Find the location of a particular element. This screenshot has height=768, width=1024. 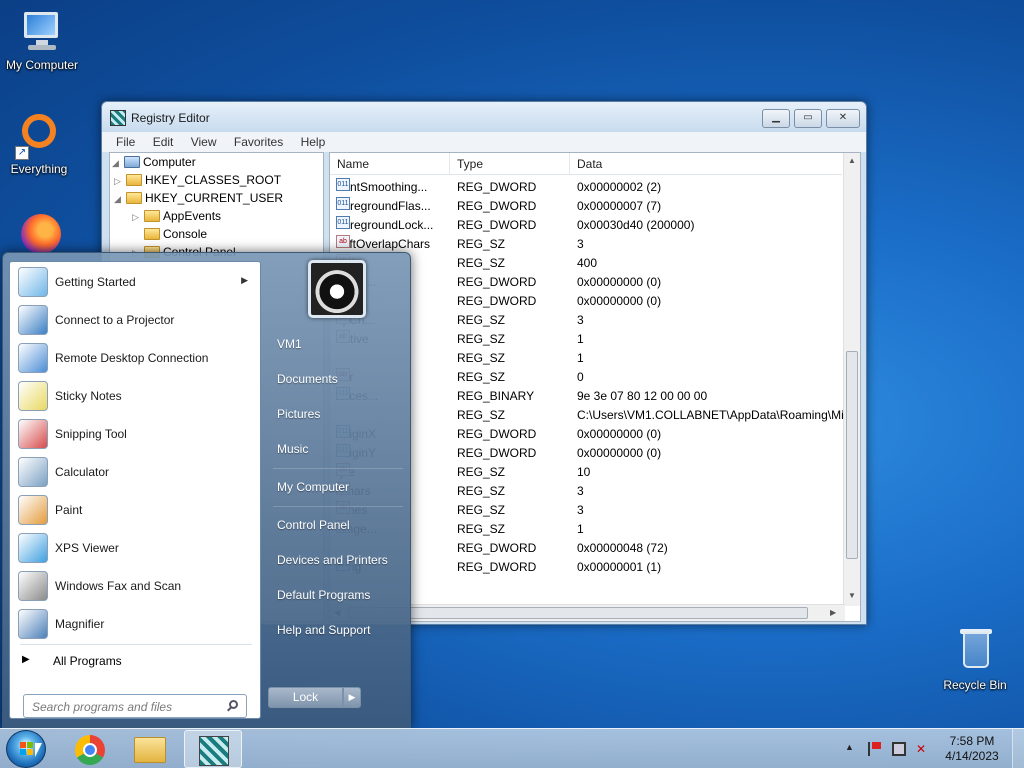

start-search-input: Search programs and files is located at coordinates (135, 706).